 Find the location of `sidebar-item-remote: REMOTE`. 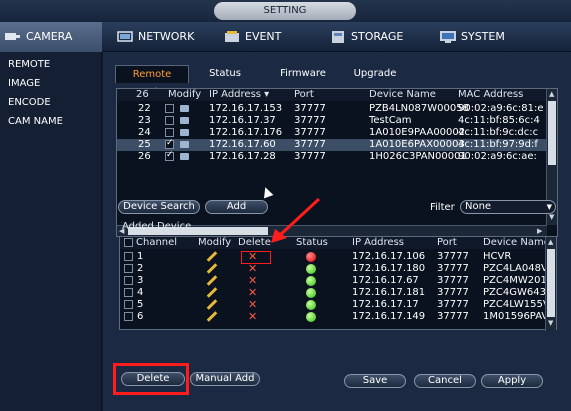

sidebar-item-remote: REMOTE is located at coordinates (50, 64).